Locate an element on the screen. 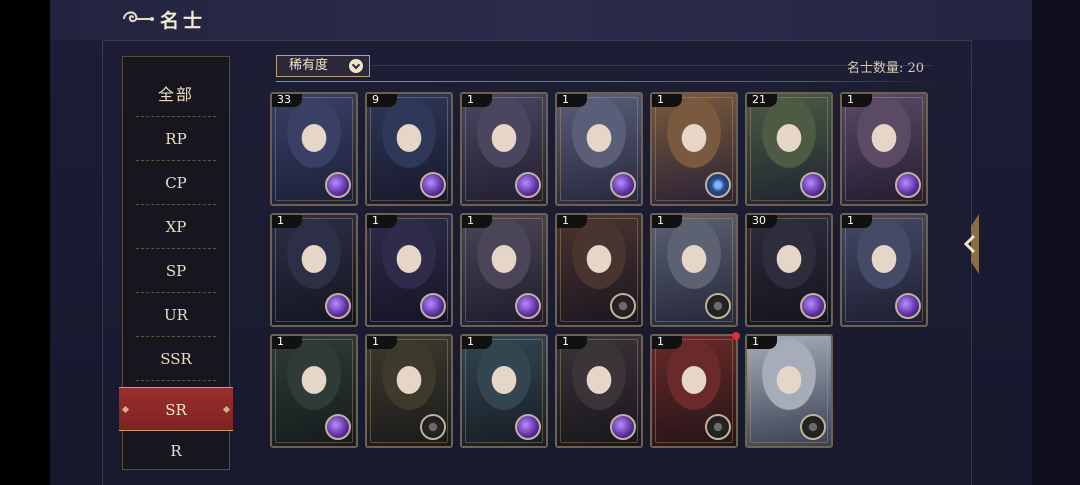  sidebar-item-all: 全部 is located at coordinates (176, 95).